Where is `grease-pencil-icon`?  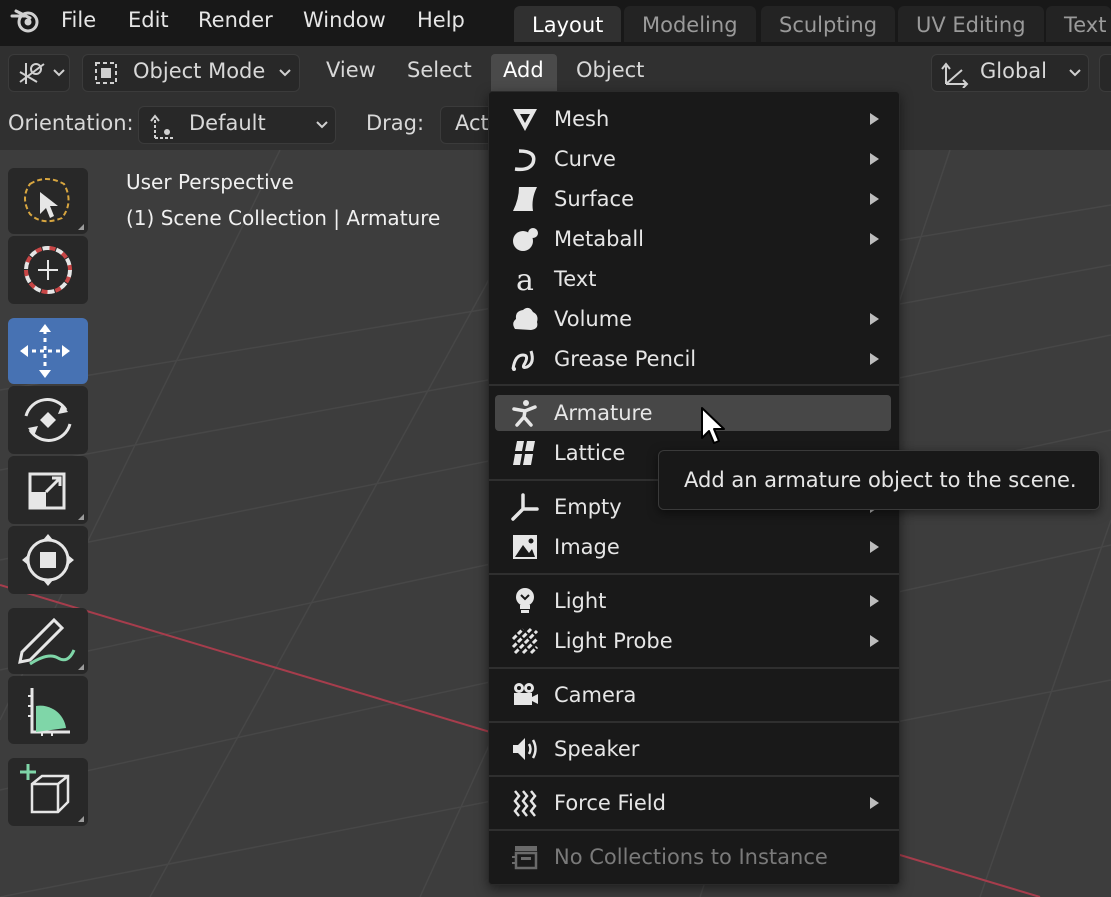
grease-pencil-icon is located at coordinates (522, 360).